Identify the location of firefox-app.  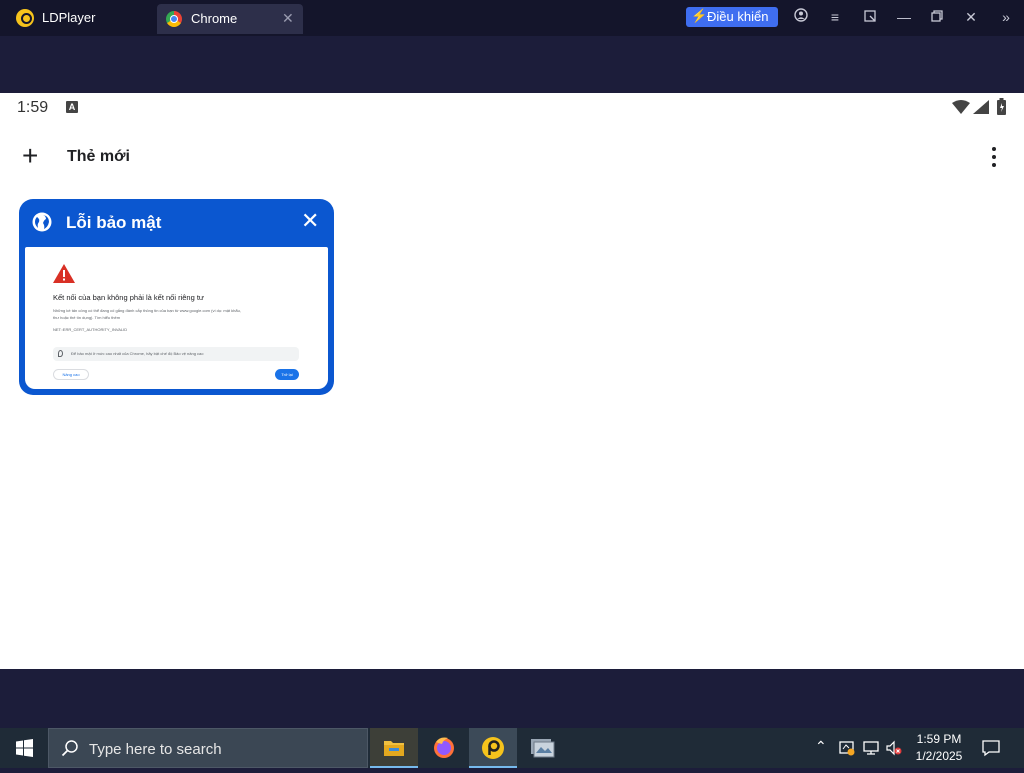
(444, 748).